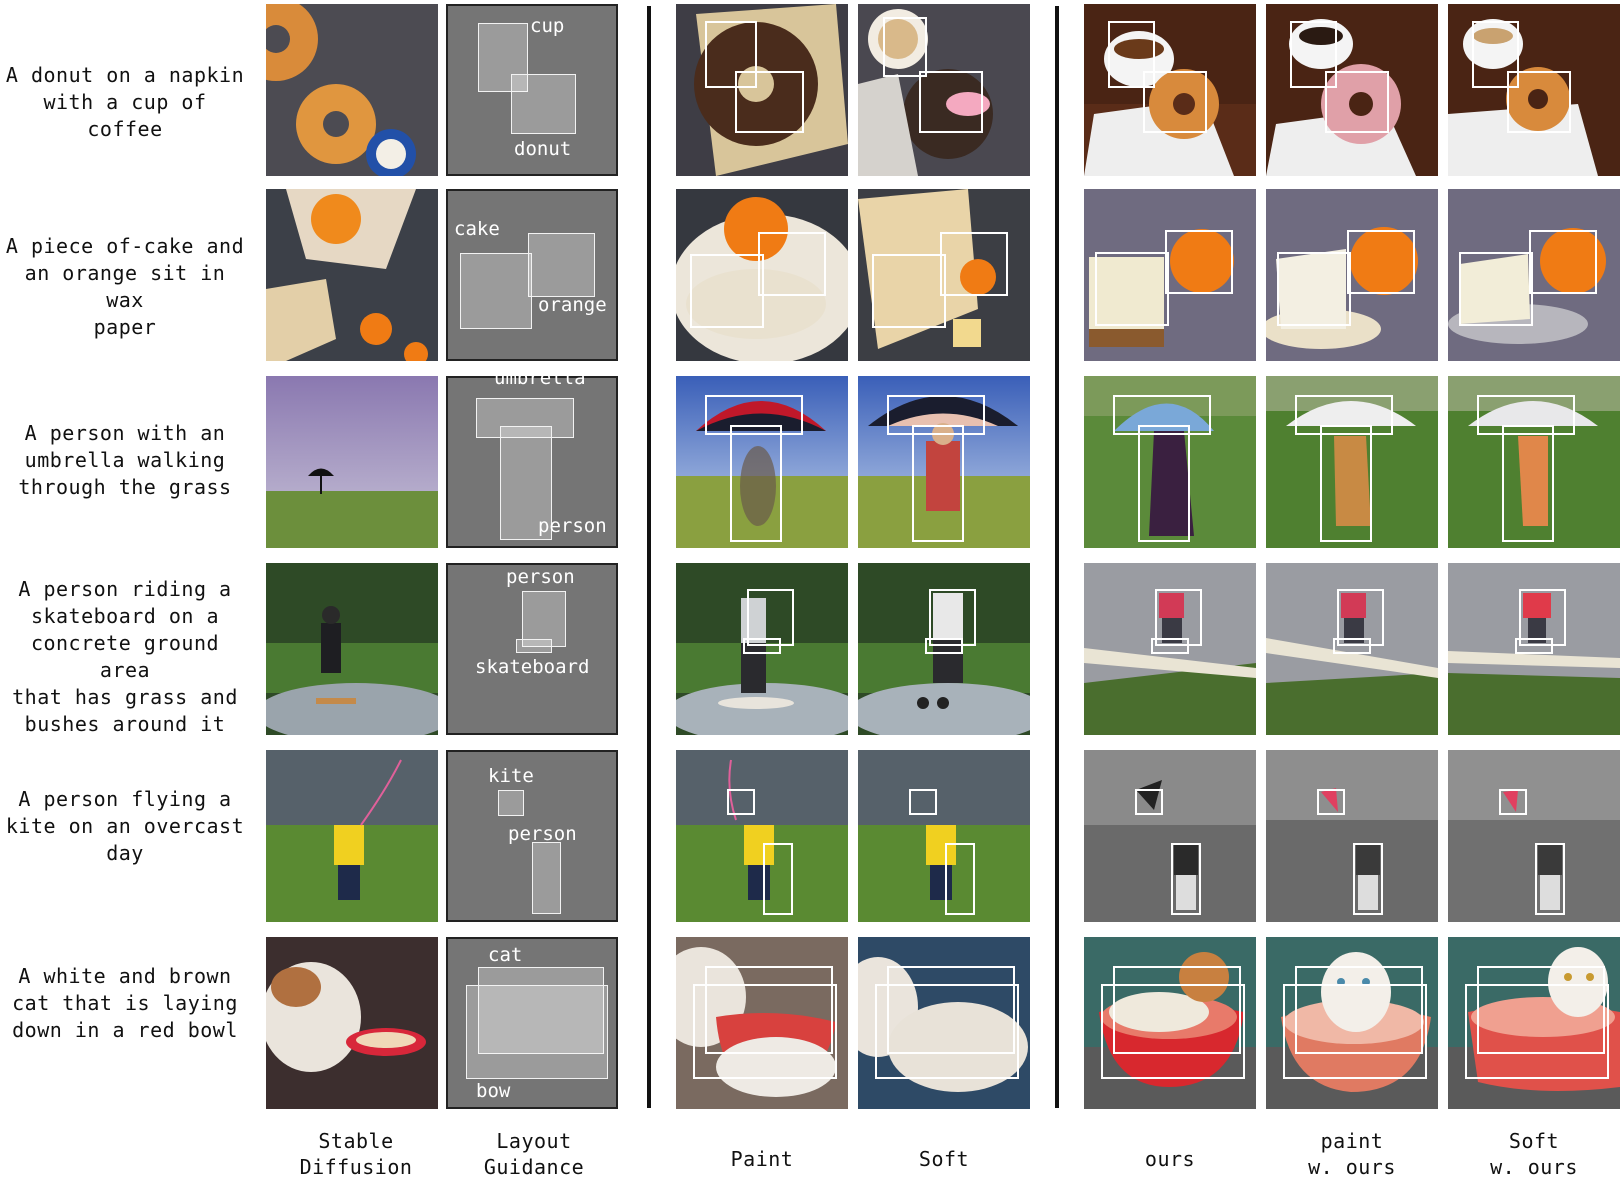 The image size is (1621, 1180). What do you see at coordinates (1170, 649) in the screenshot?
I see `ours-image-skateboard` at bounding box center [1170, 649].